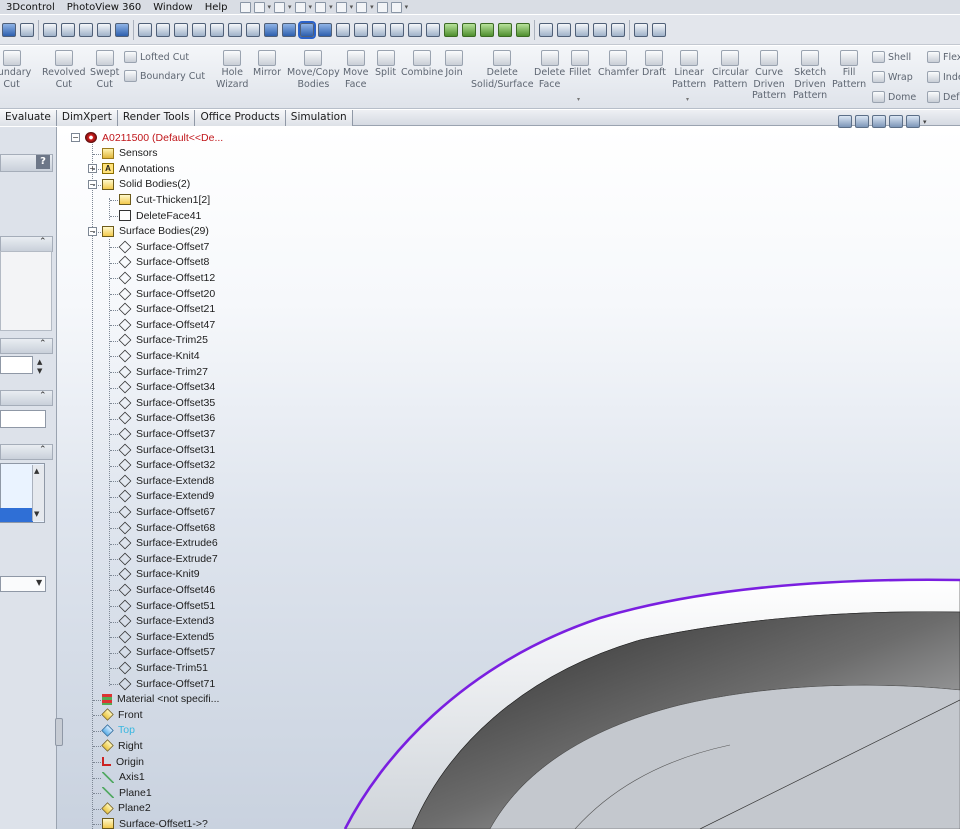 The height and width of the screenshot is (829, 960). What do you see at coordinates (943, 77) in the screenshot?
I see `indent-button: Inde` at bounding box center [943, 77].